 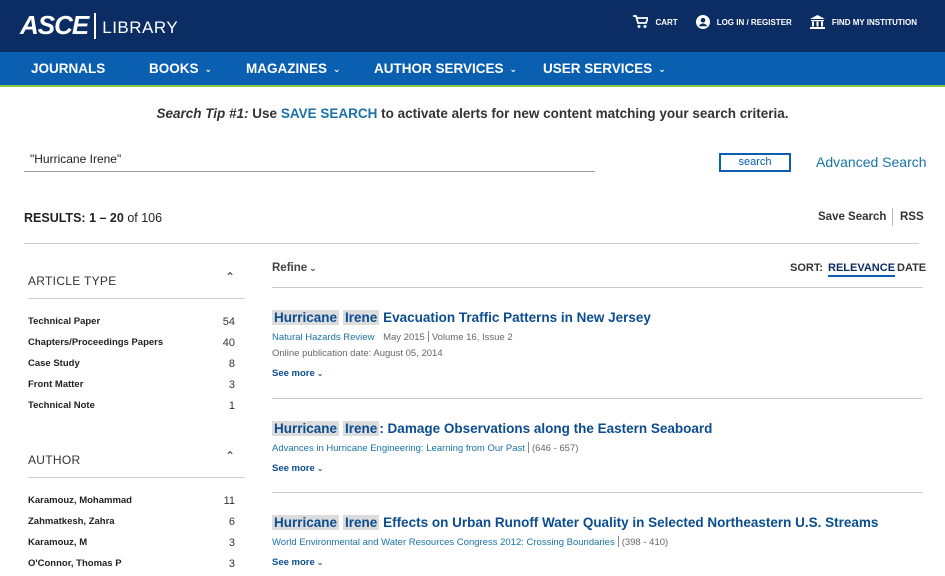 I want to click on facet-item-label: Front Matter, so click(x=56, y=384).